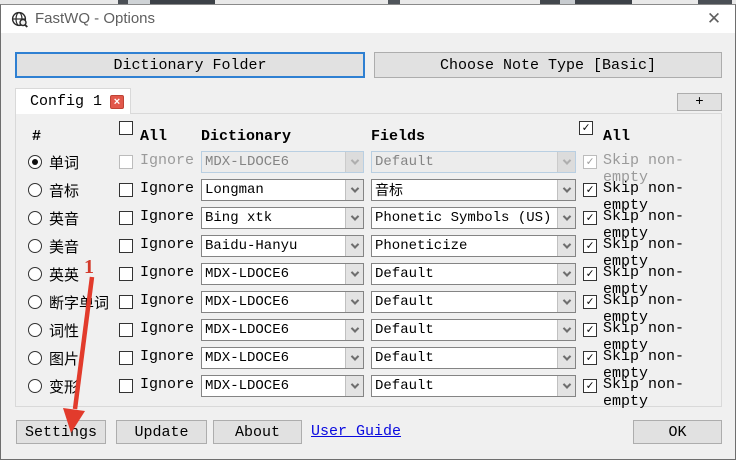 The height and width of the screenshot is (460, 736). Describe the element at coordinates (473, 246) in the screenshot. I see `fields-select: Phoneticize` at that location.